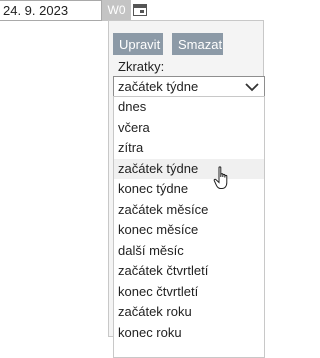  What do you see at coordinates (51, 10) in the screenshot?
I see `date-input: 24. 9. 2023` at bounding box center [51, 10].